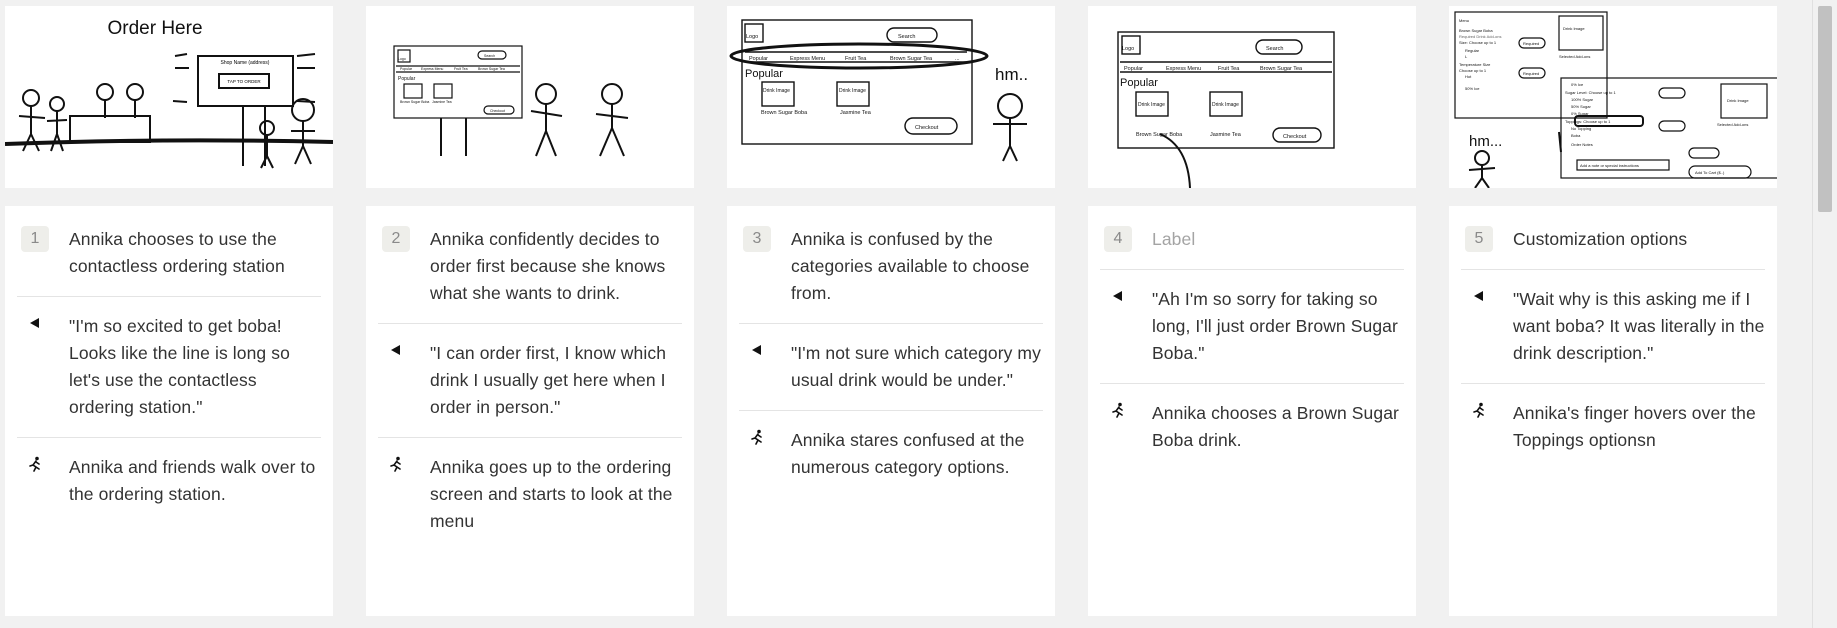  What do you see at coordinates (1581, 128) in the screenshot?
I see `svg-text: No Topping` at bounding box center [1581, 128].